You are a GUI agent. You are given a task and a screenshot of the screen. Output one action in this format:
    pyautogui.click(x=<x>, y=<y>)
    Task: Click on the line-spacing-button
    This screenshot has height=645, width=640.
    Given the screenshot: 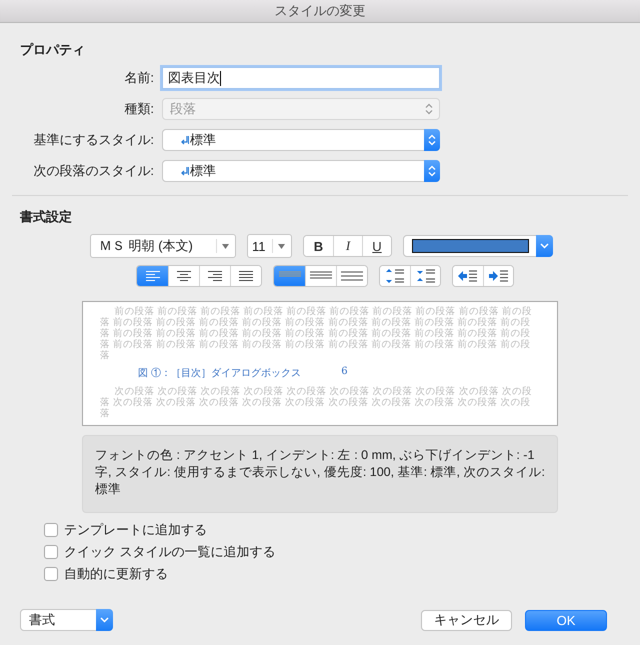 What is the action you would take?
    pyautogui.click(x=351, y=276)
    